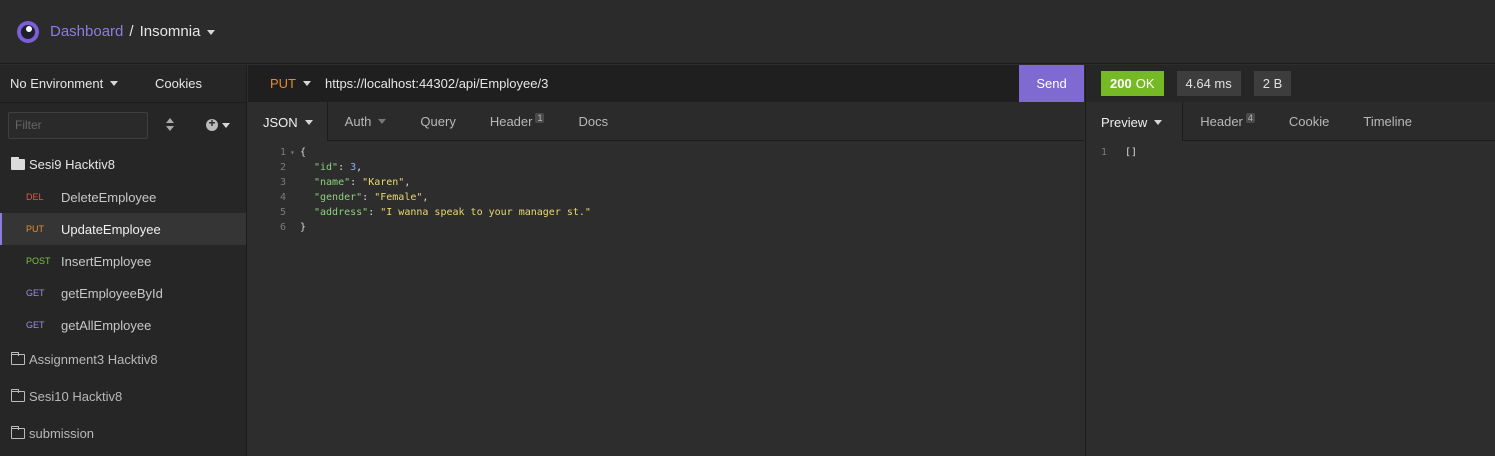 This screenshot has width=1495, height=456. What do you see at coordinates (78, 125) in the screenshot?
I see `filter-input` at bounding box center [78, 125].